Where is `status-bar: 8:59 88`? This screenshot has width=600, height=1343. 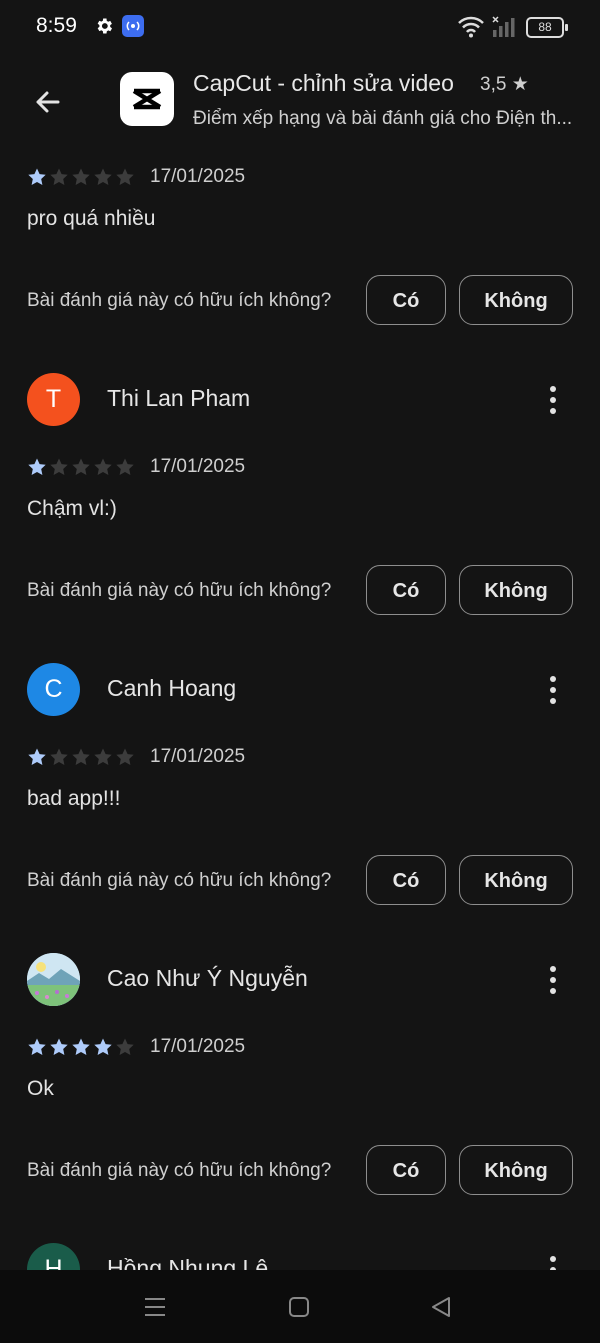 status-bar: 8:59 88 is located at coordinates (300, 27).